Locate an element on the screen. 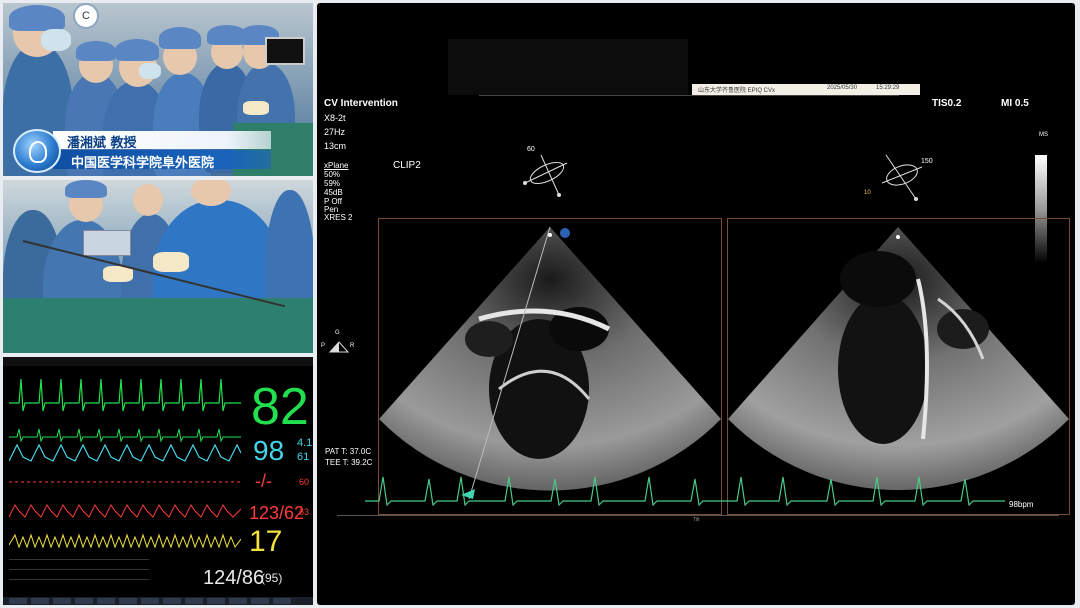 The width and height of the screenshot is (1080, 608). echo-depth-label: 13cm is located at coordinates (335, 146).